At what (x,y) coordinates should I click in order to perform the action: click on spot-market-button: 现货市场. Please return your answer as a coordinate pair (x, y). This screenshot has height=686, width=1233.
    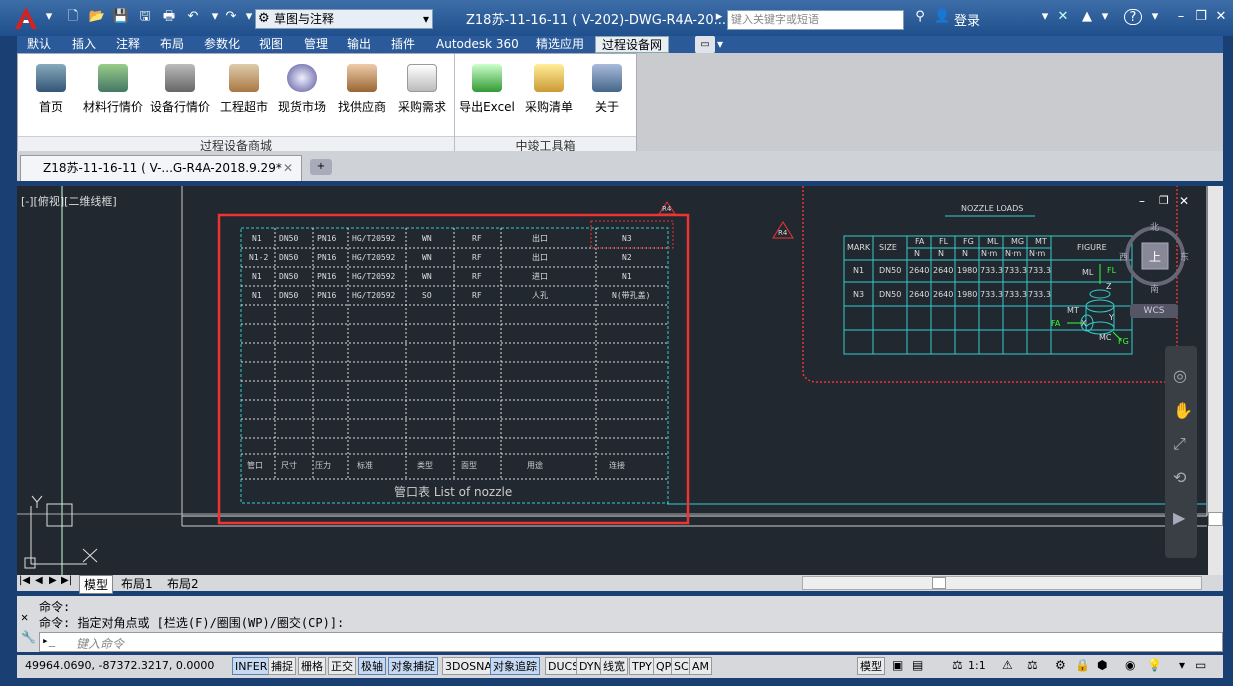
    Looking at the image, I should click on (302, 87).